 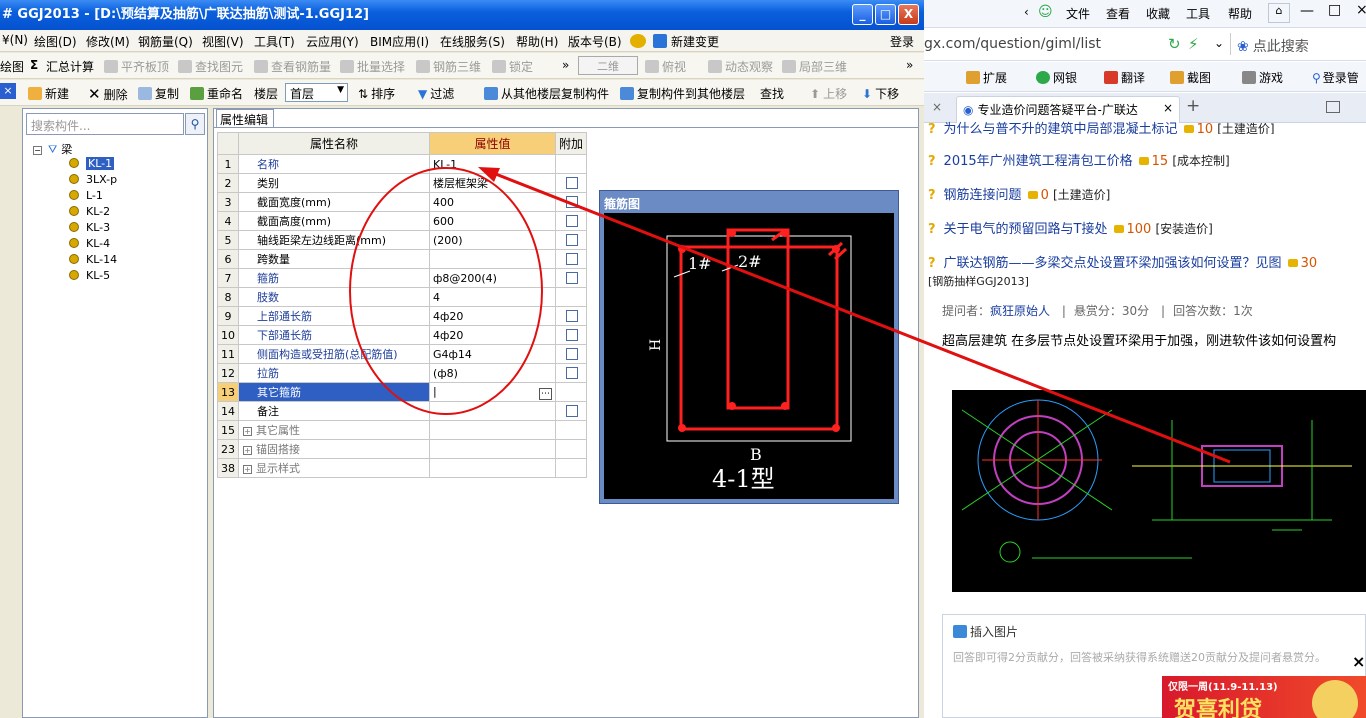 What do you see at coordinates (1061, 128) in the screenshot?
I see `question-link: 为什么与普不升的建筑中局部混凝土标记` at bounding box center [1061, 128].